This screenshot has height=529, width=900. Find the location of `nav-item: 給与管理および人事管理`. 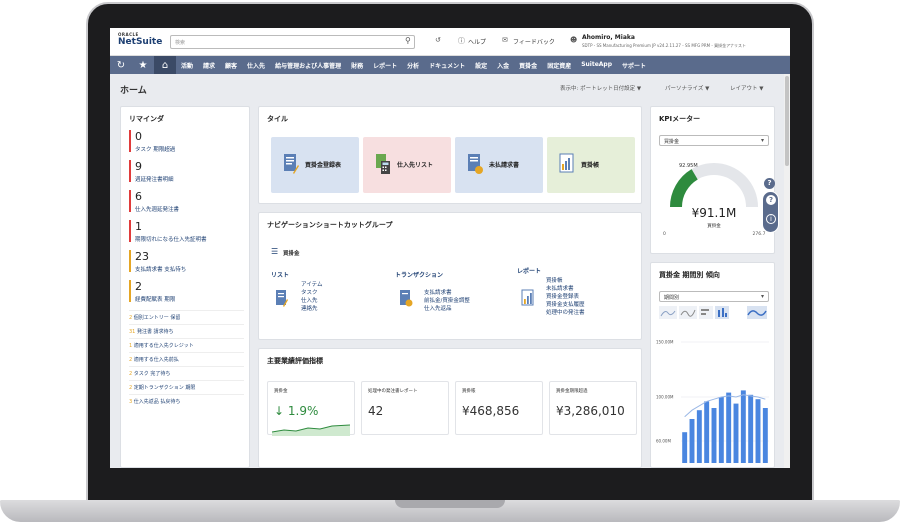

nav-item: 給与管理および人事管理 is located at coordinates (308, 65).